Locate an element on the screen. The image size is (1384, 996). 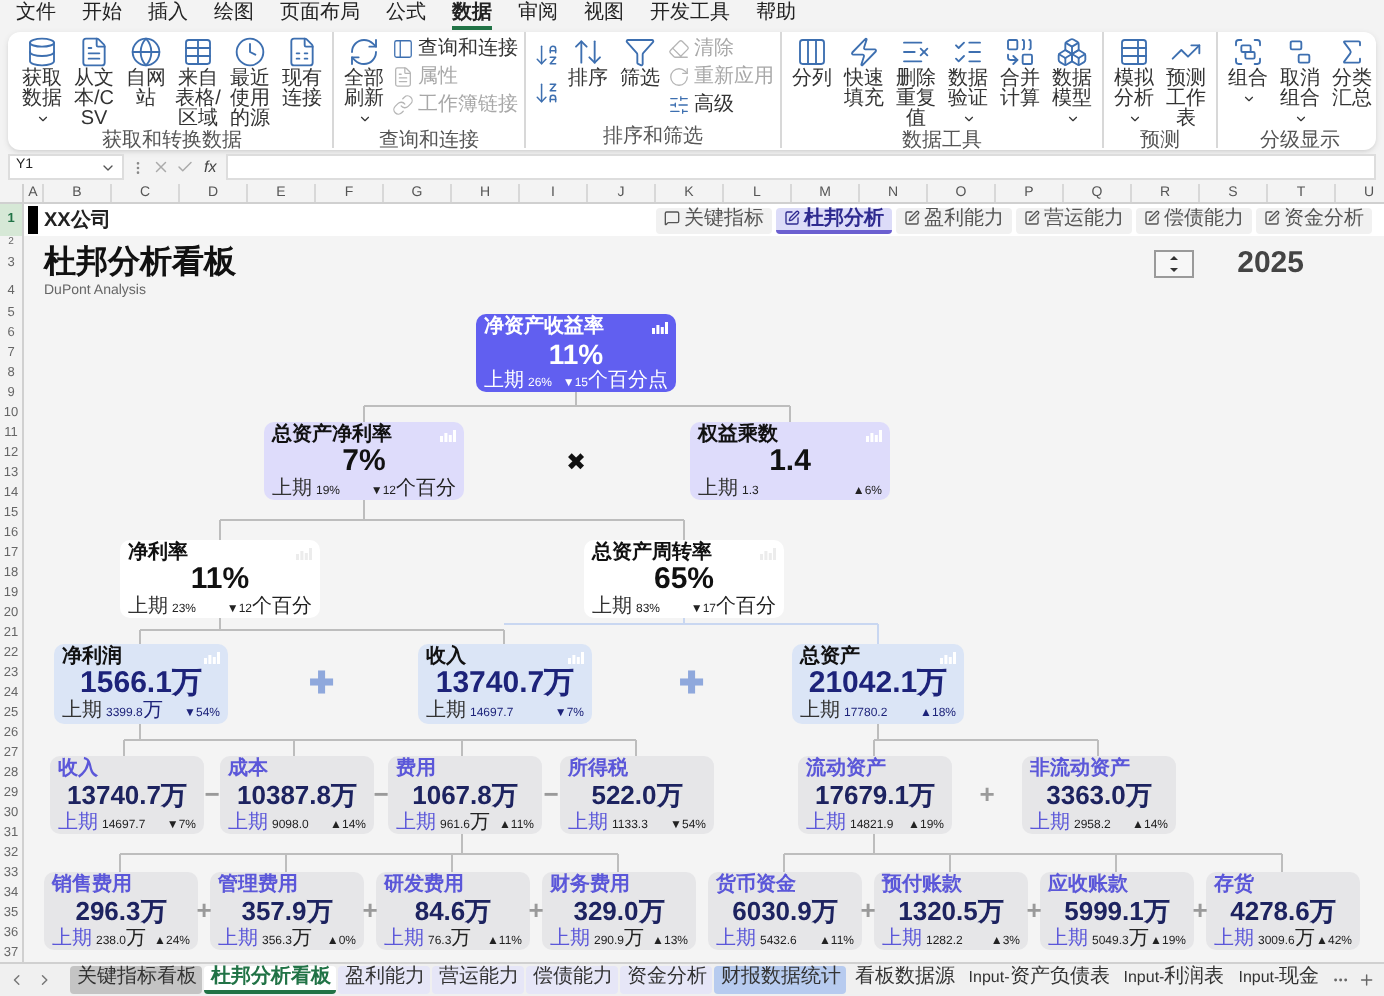
group-label: 排序和筛选 is located at coordinates (653, 137).